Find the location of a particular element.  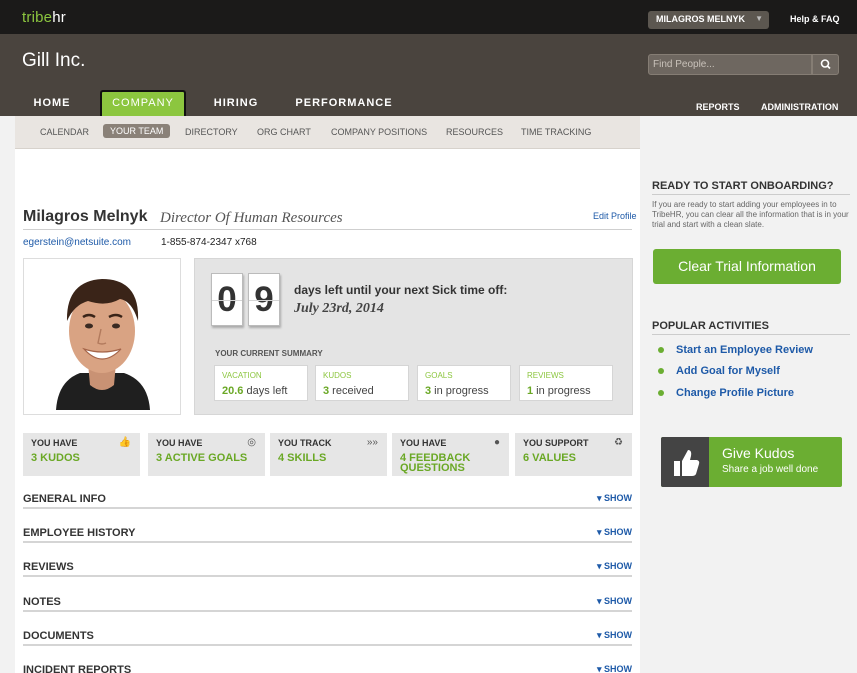

profile-email-link: egerstein@netsuite.com is located at coordinates (77, 242).